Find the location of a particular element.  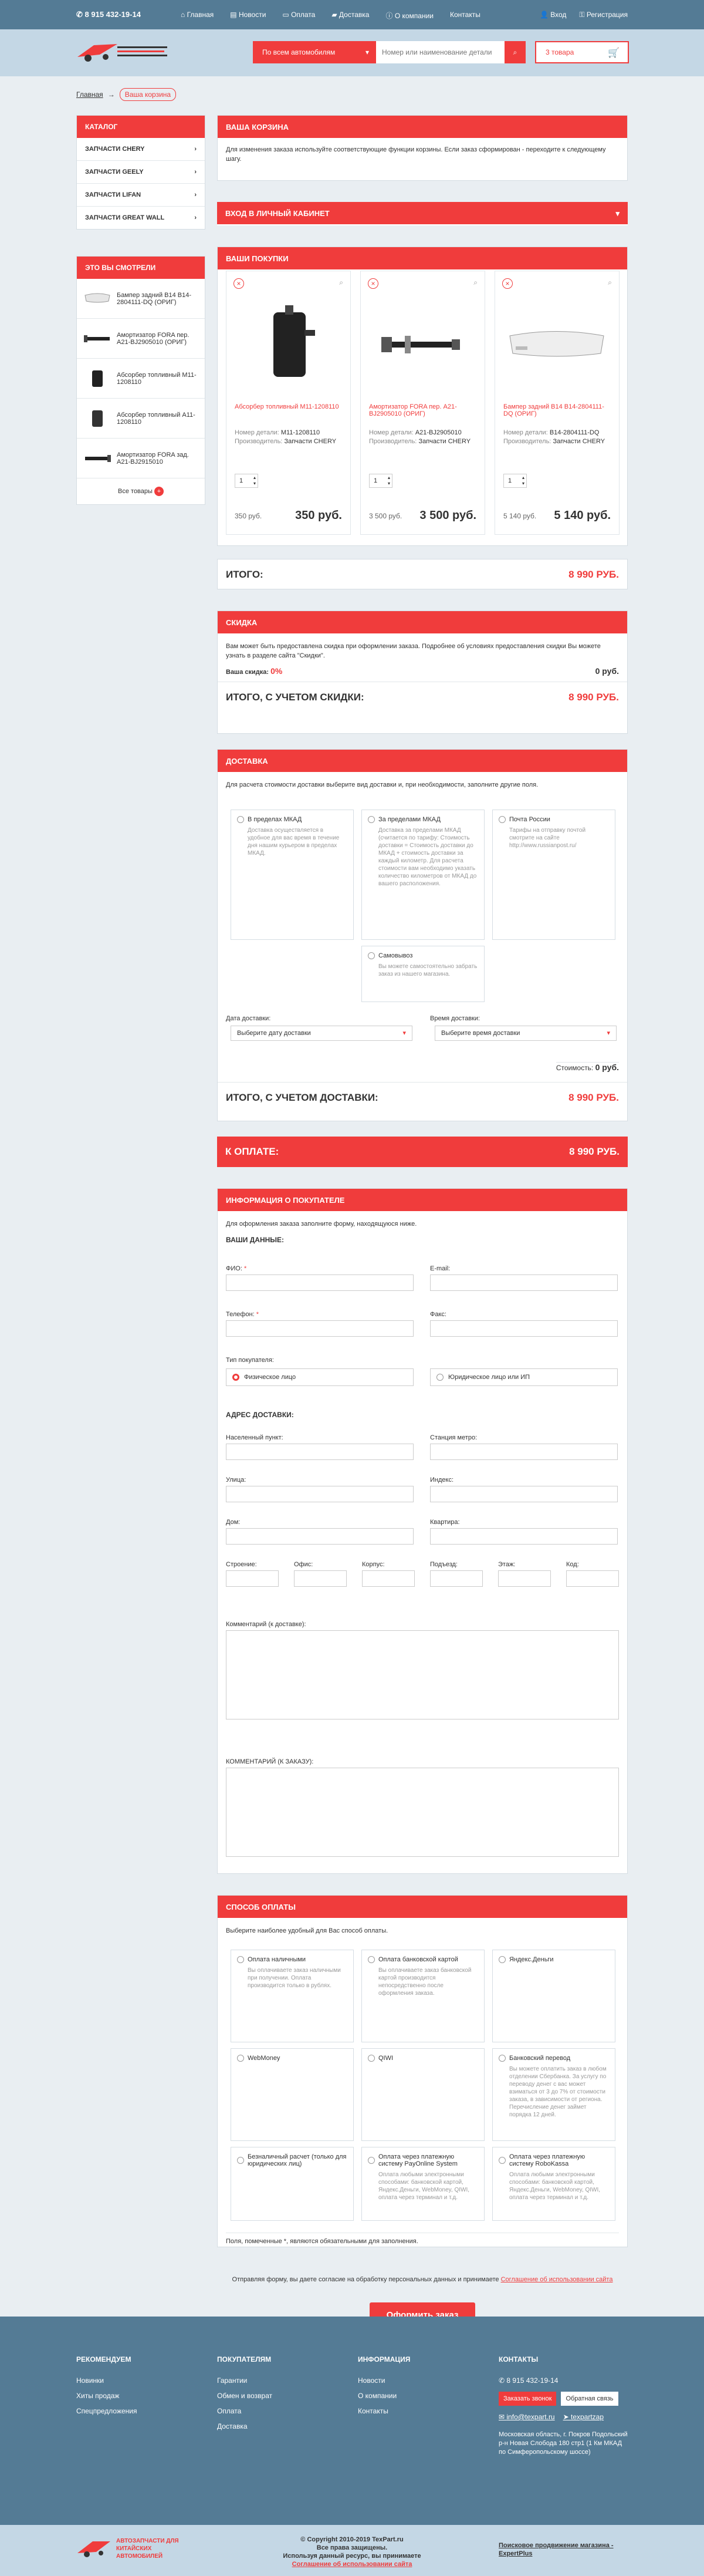

viewed-item: Бампер задний B14 B14-2804111-DQ (ОРИГ) is located at coordinates (141, 299).